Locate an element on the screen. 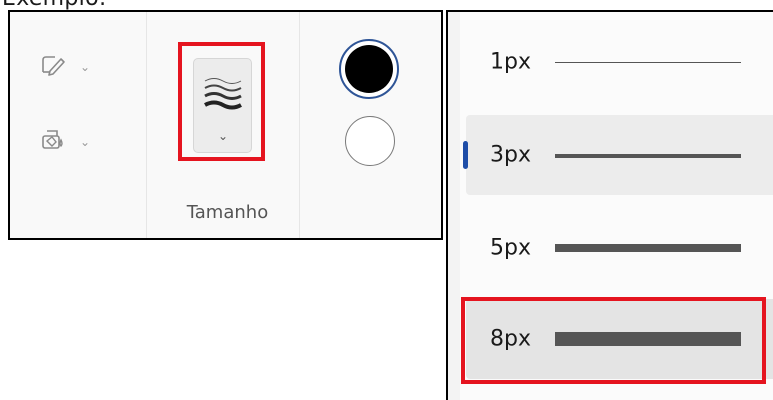 The image size is (773, 400). stroke-size-button: ⌄ is located at coordinates (222, 105).